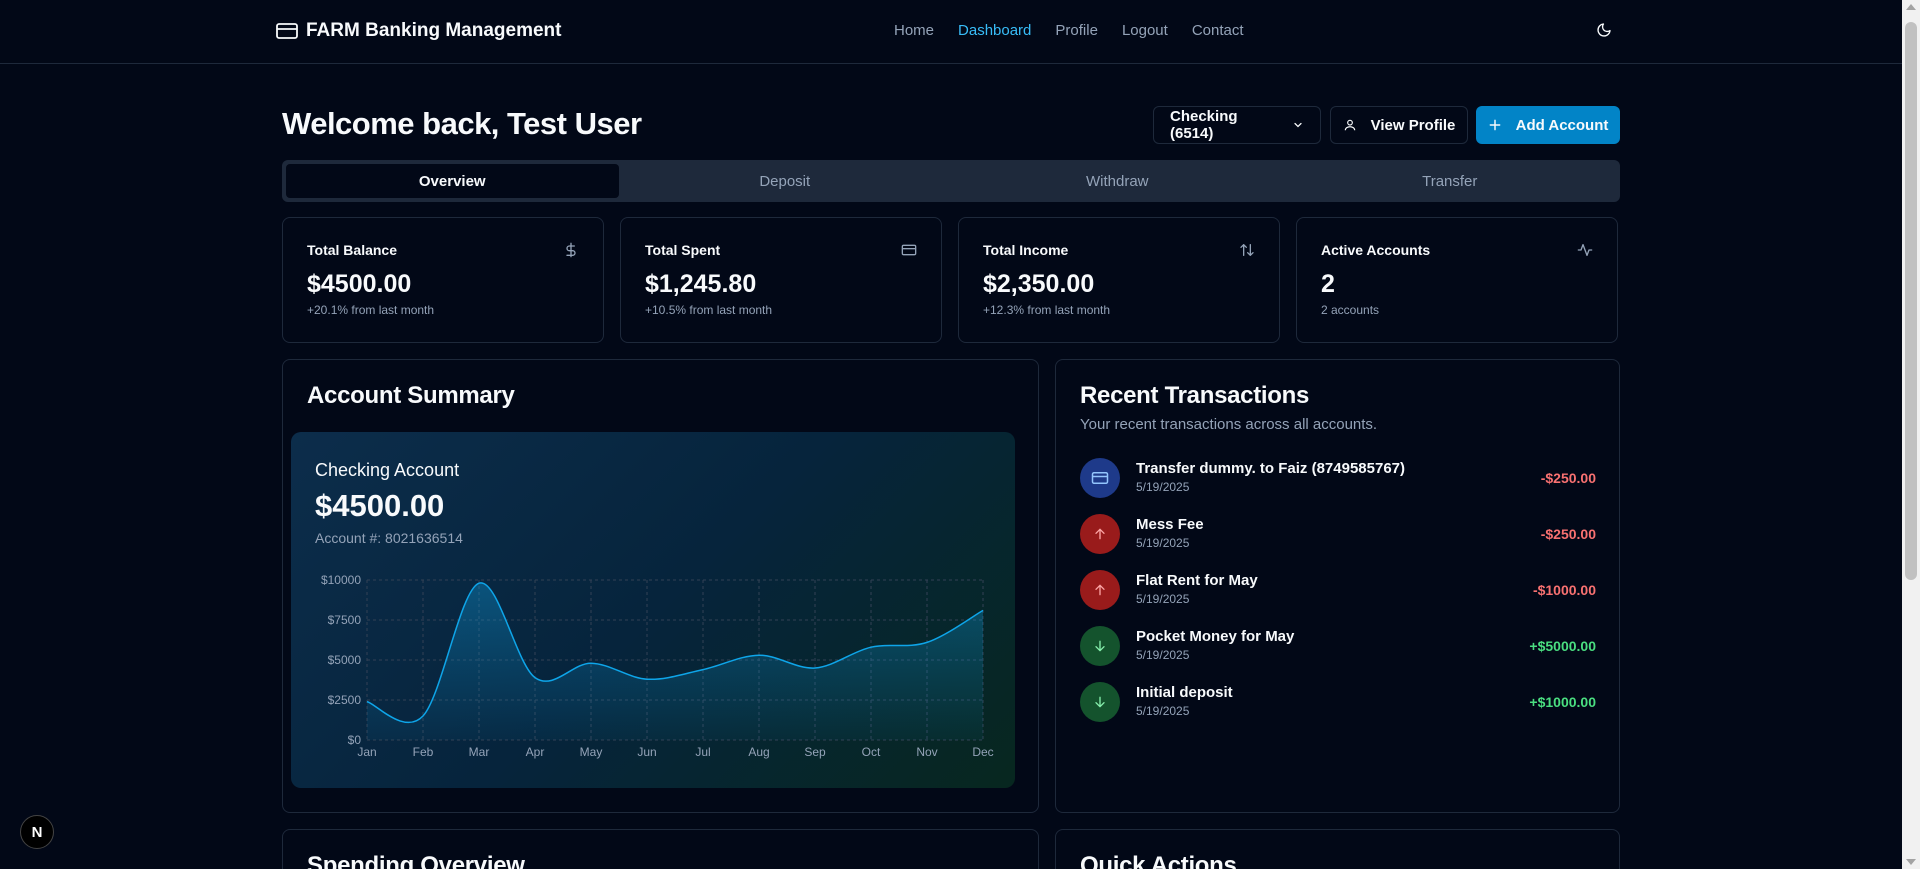 This screenshot has height=869, width=1920. What do you see at coordinates (683, 250) in the screenshot?
I see `stat-title: Total Spent` at bounding box center [683, 250].